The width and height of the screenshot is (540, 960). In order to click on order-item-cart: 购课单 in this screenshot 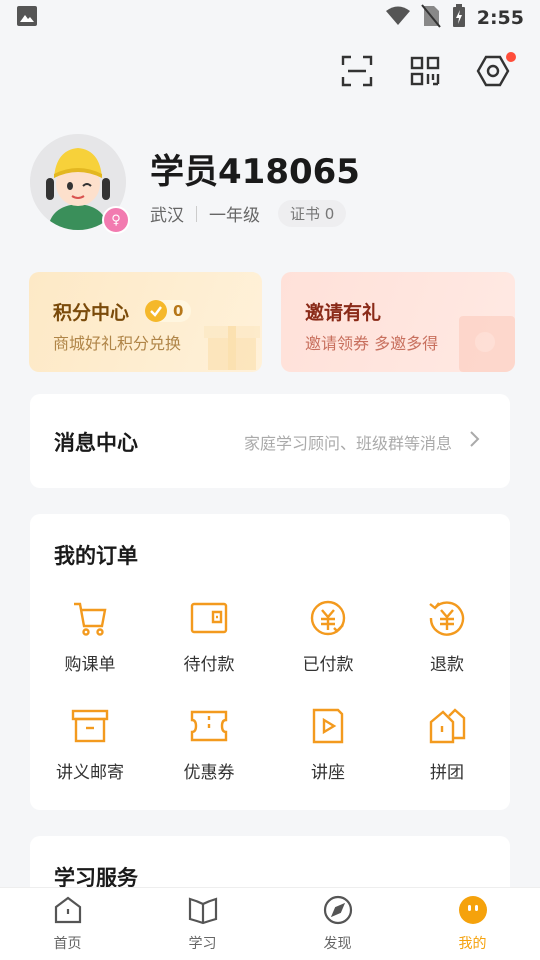, I will do `click(90, 636)`.